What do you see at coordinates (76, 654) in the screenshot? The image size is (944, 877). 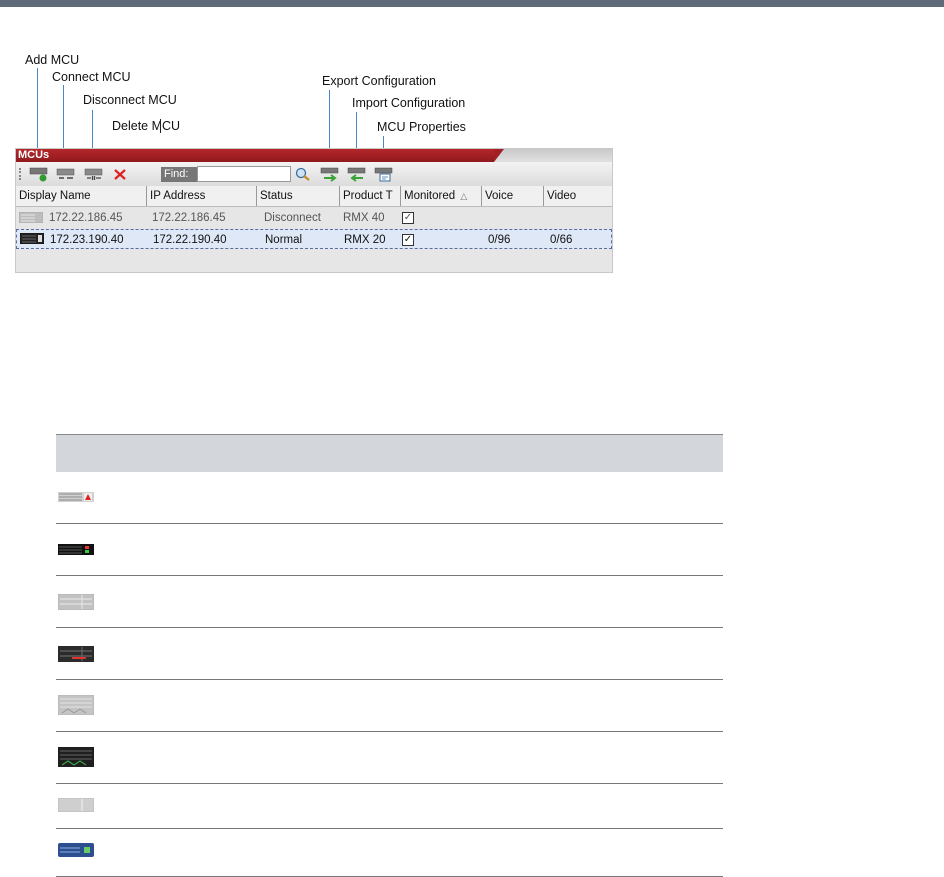 I see `rmx2000-connected-icon` at bounding box center [76, 654].